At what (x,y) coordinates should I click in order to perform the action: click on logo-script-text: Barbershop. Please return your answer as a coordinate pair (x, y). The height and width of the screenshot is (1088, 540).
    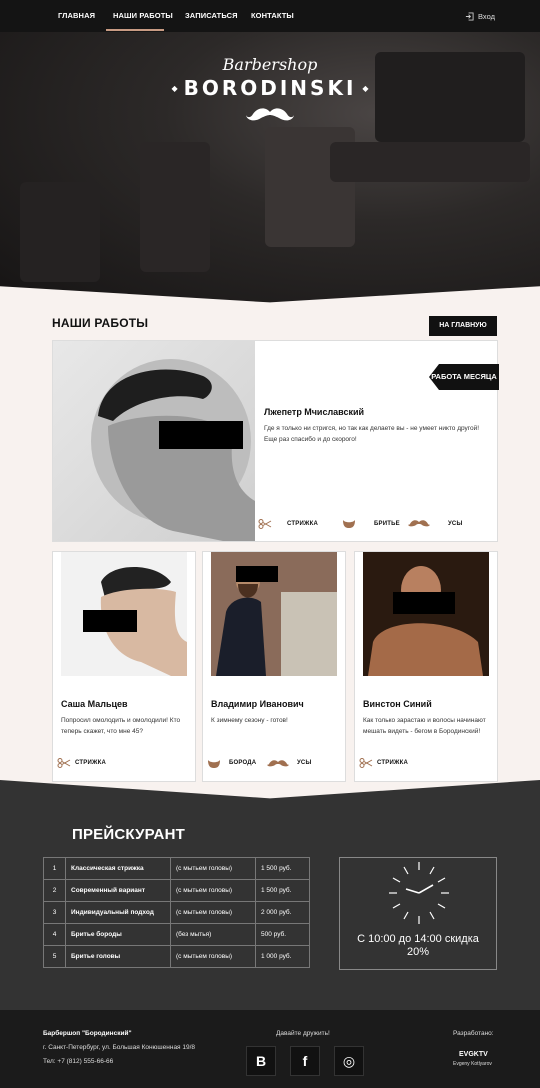
    Looking at the image, I should click on (270, 64).